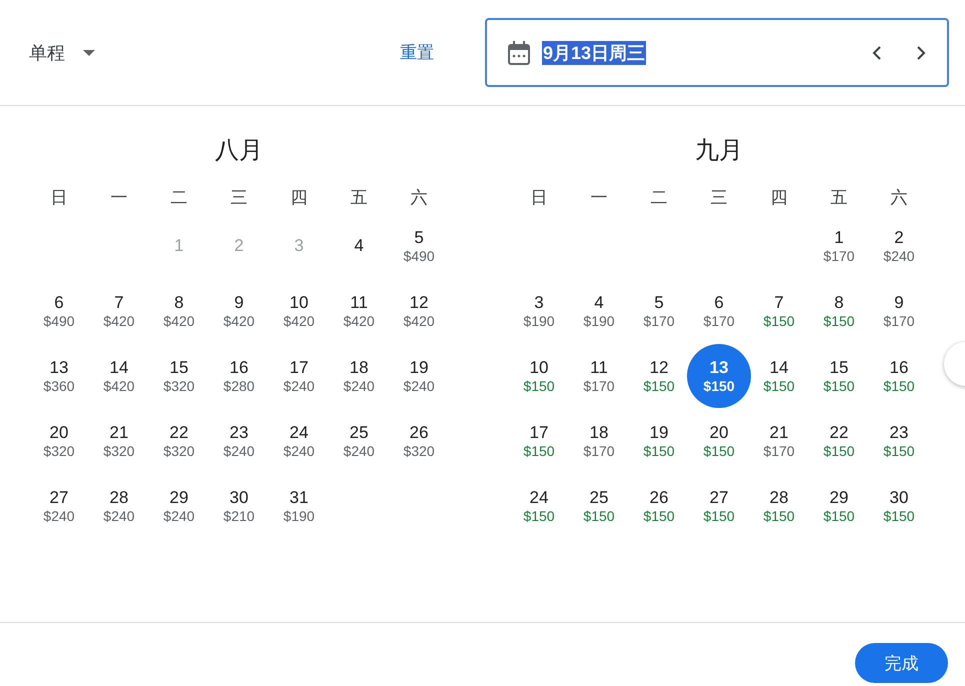 The height and width of the screenshot is (686, 965). Describe the element at coordinates (59, 376) in the screenshot. I see `calendar-day: 13 $360` at that location.